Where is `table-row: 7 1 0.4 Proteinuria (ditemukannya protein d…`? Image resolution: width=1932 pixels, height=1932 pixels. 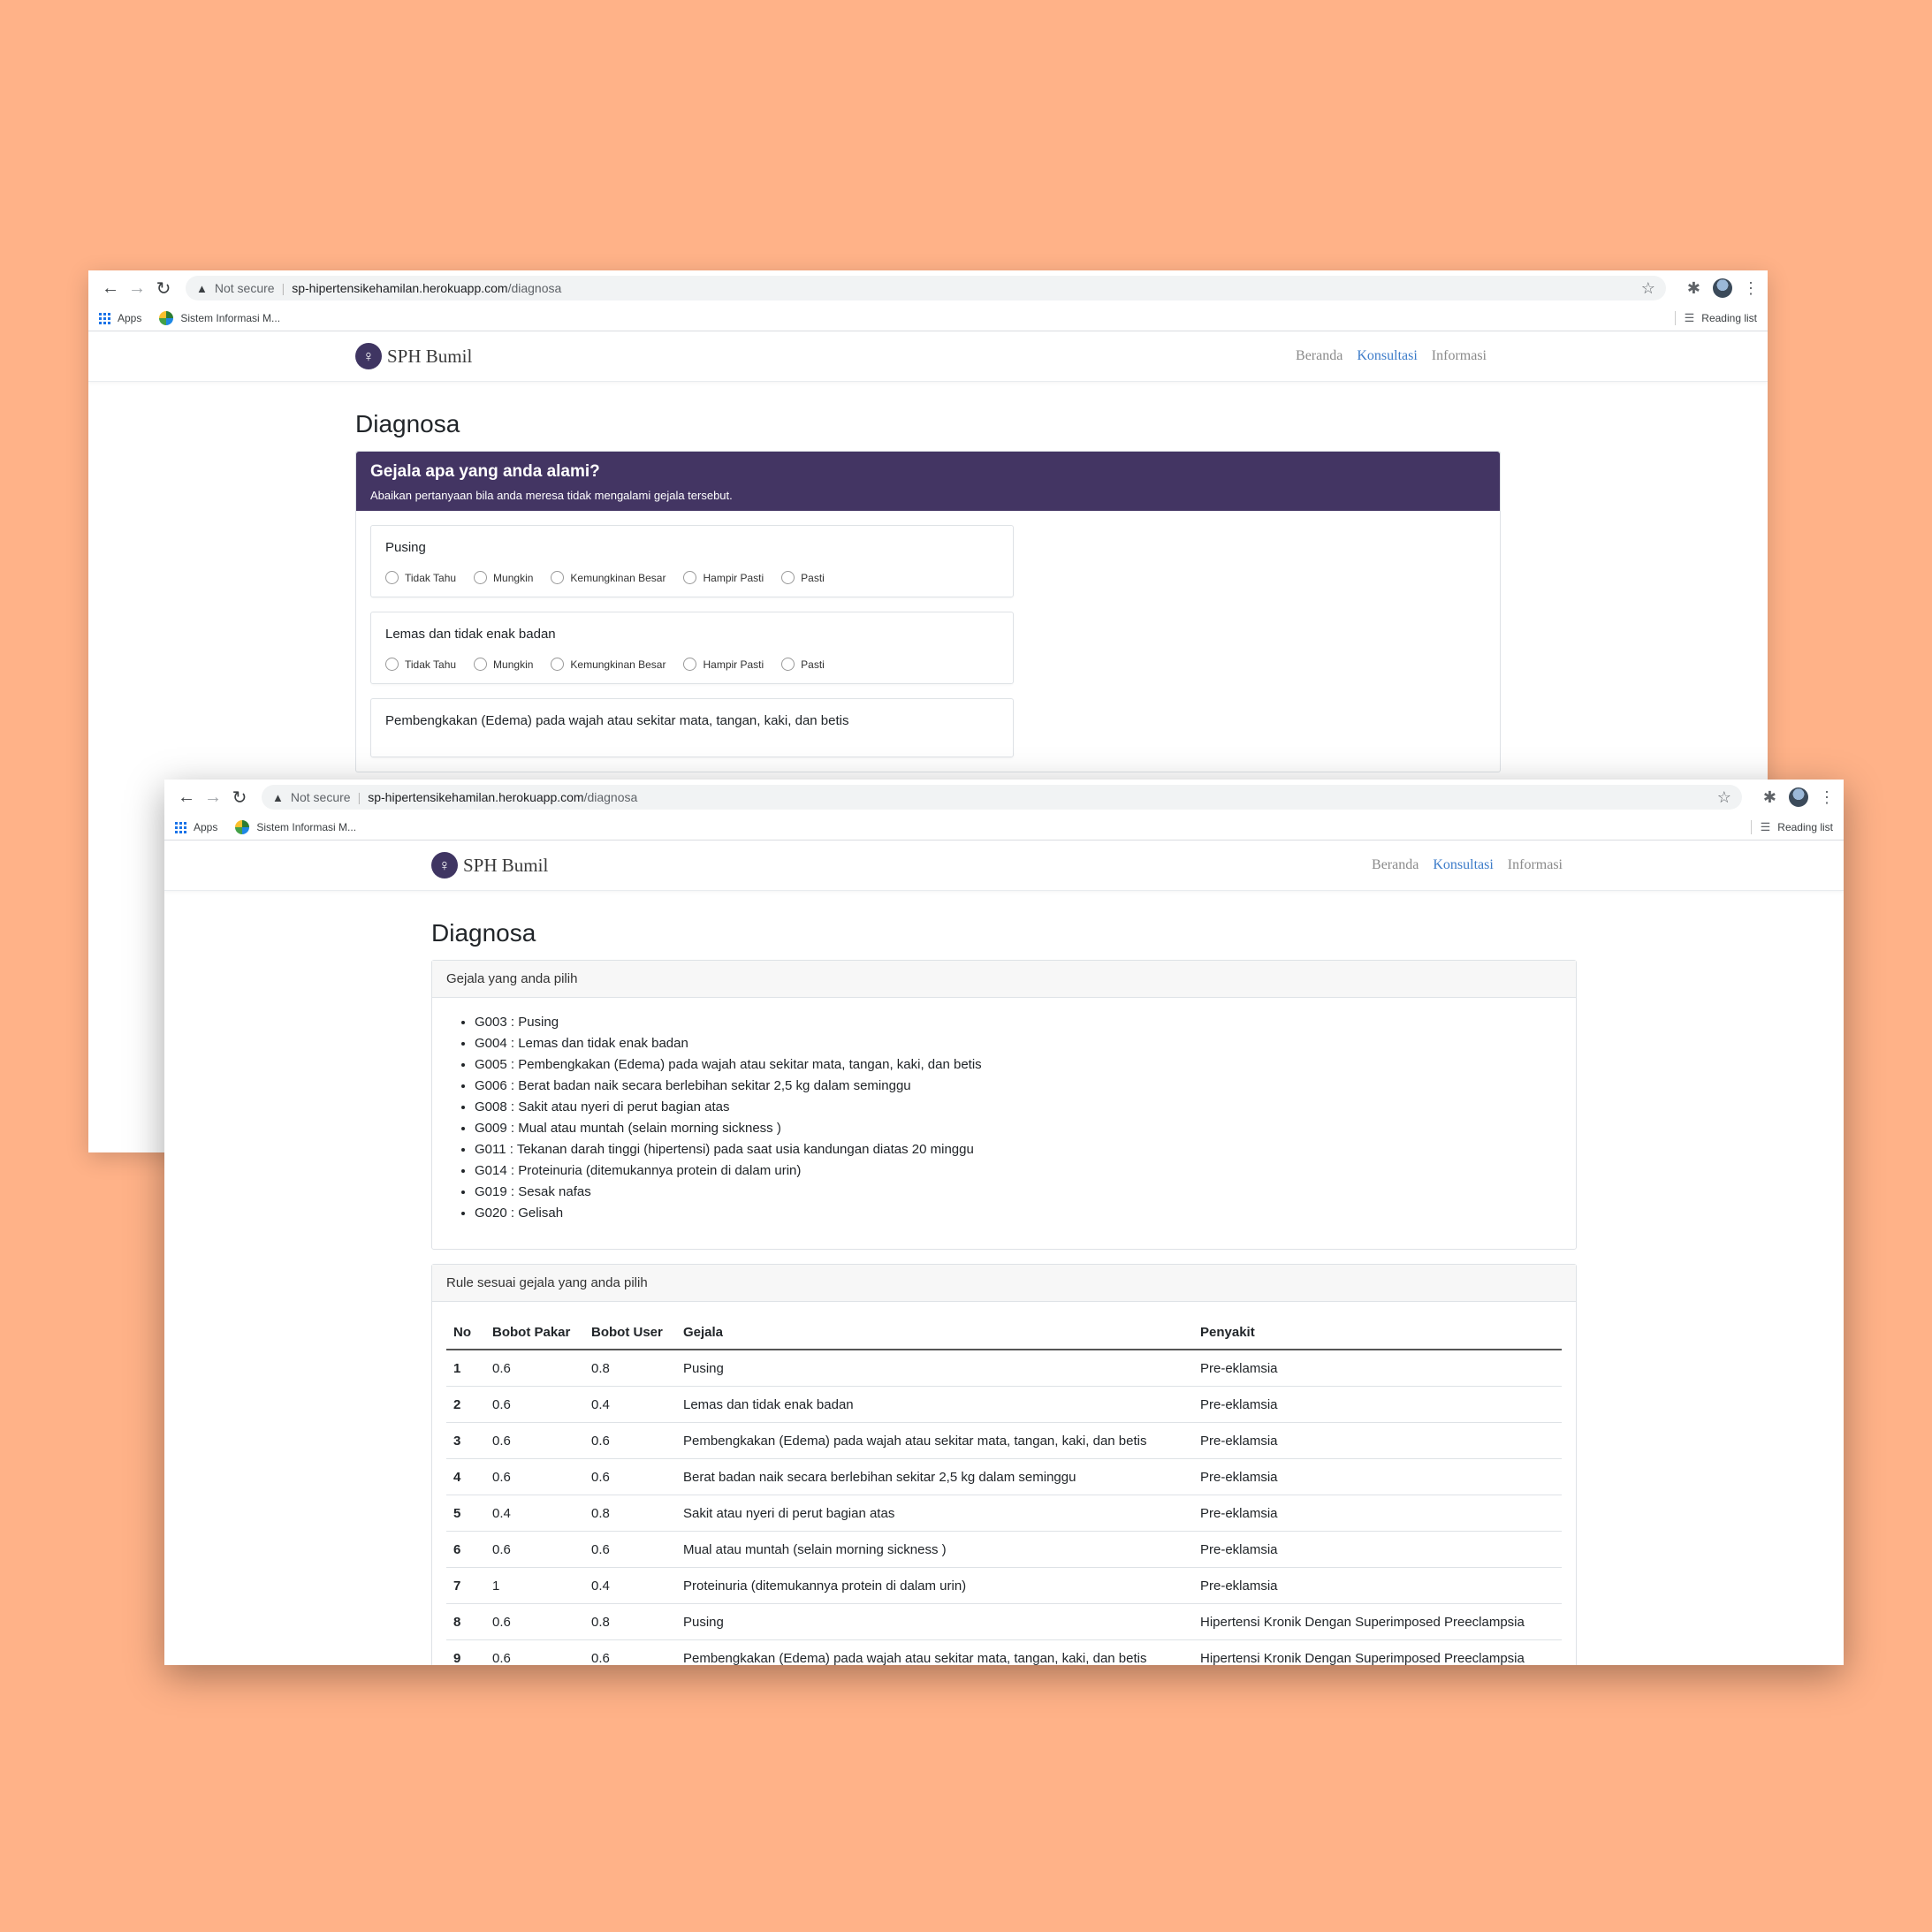
table-row: 7 1 0.4 Proteinuria (ditemukannya protein d… is located at coordinates (1004, 1585).